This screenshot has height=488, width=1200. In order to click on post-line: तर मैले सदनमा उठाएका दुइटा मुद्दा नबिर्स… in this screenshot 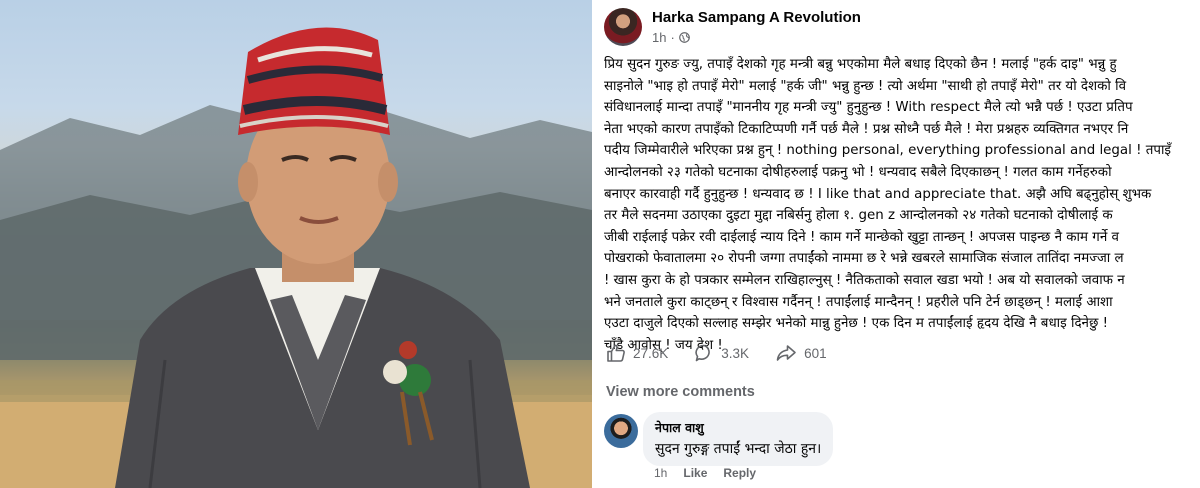, I will do `click(858, 216)`.